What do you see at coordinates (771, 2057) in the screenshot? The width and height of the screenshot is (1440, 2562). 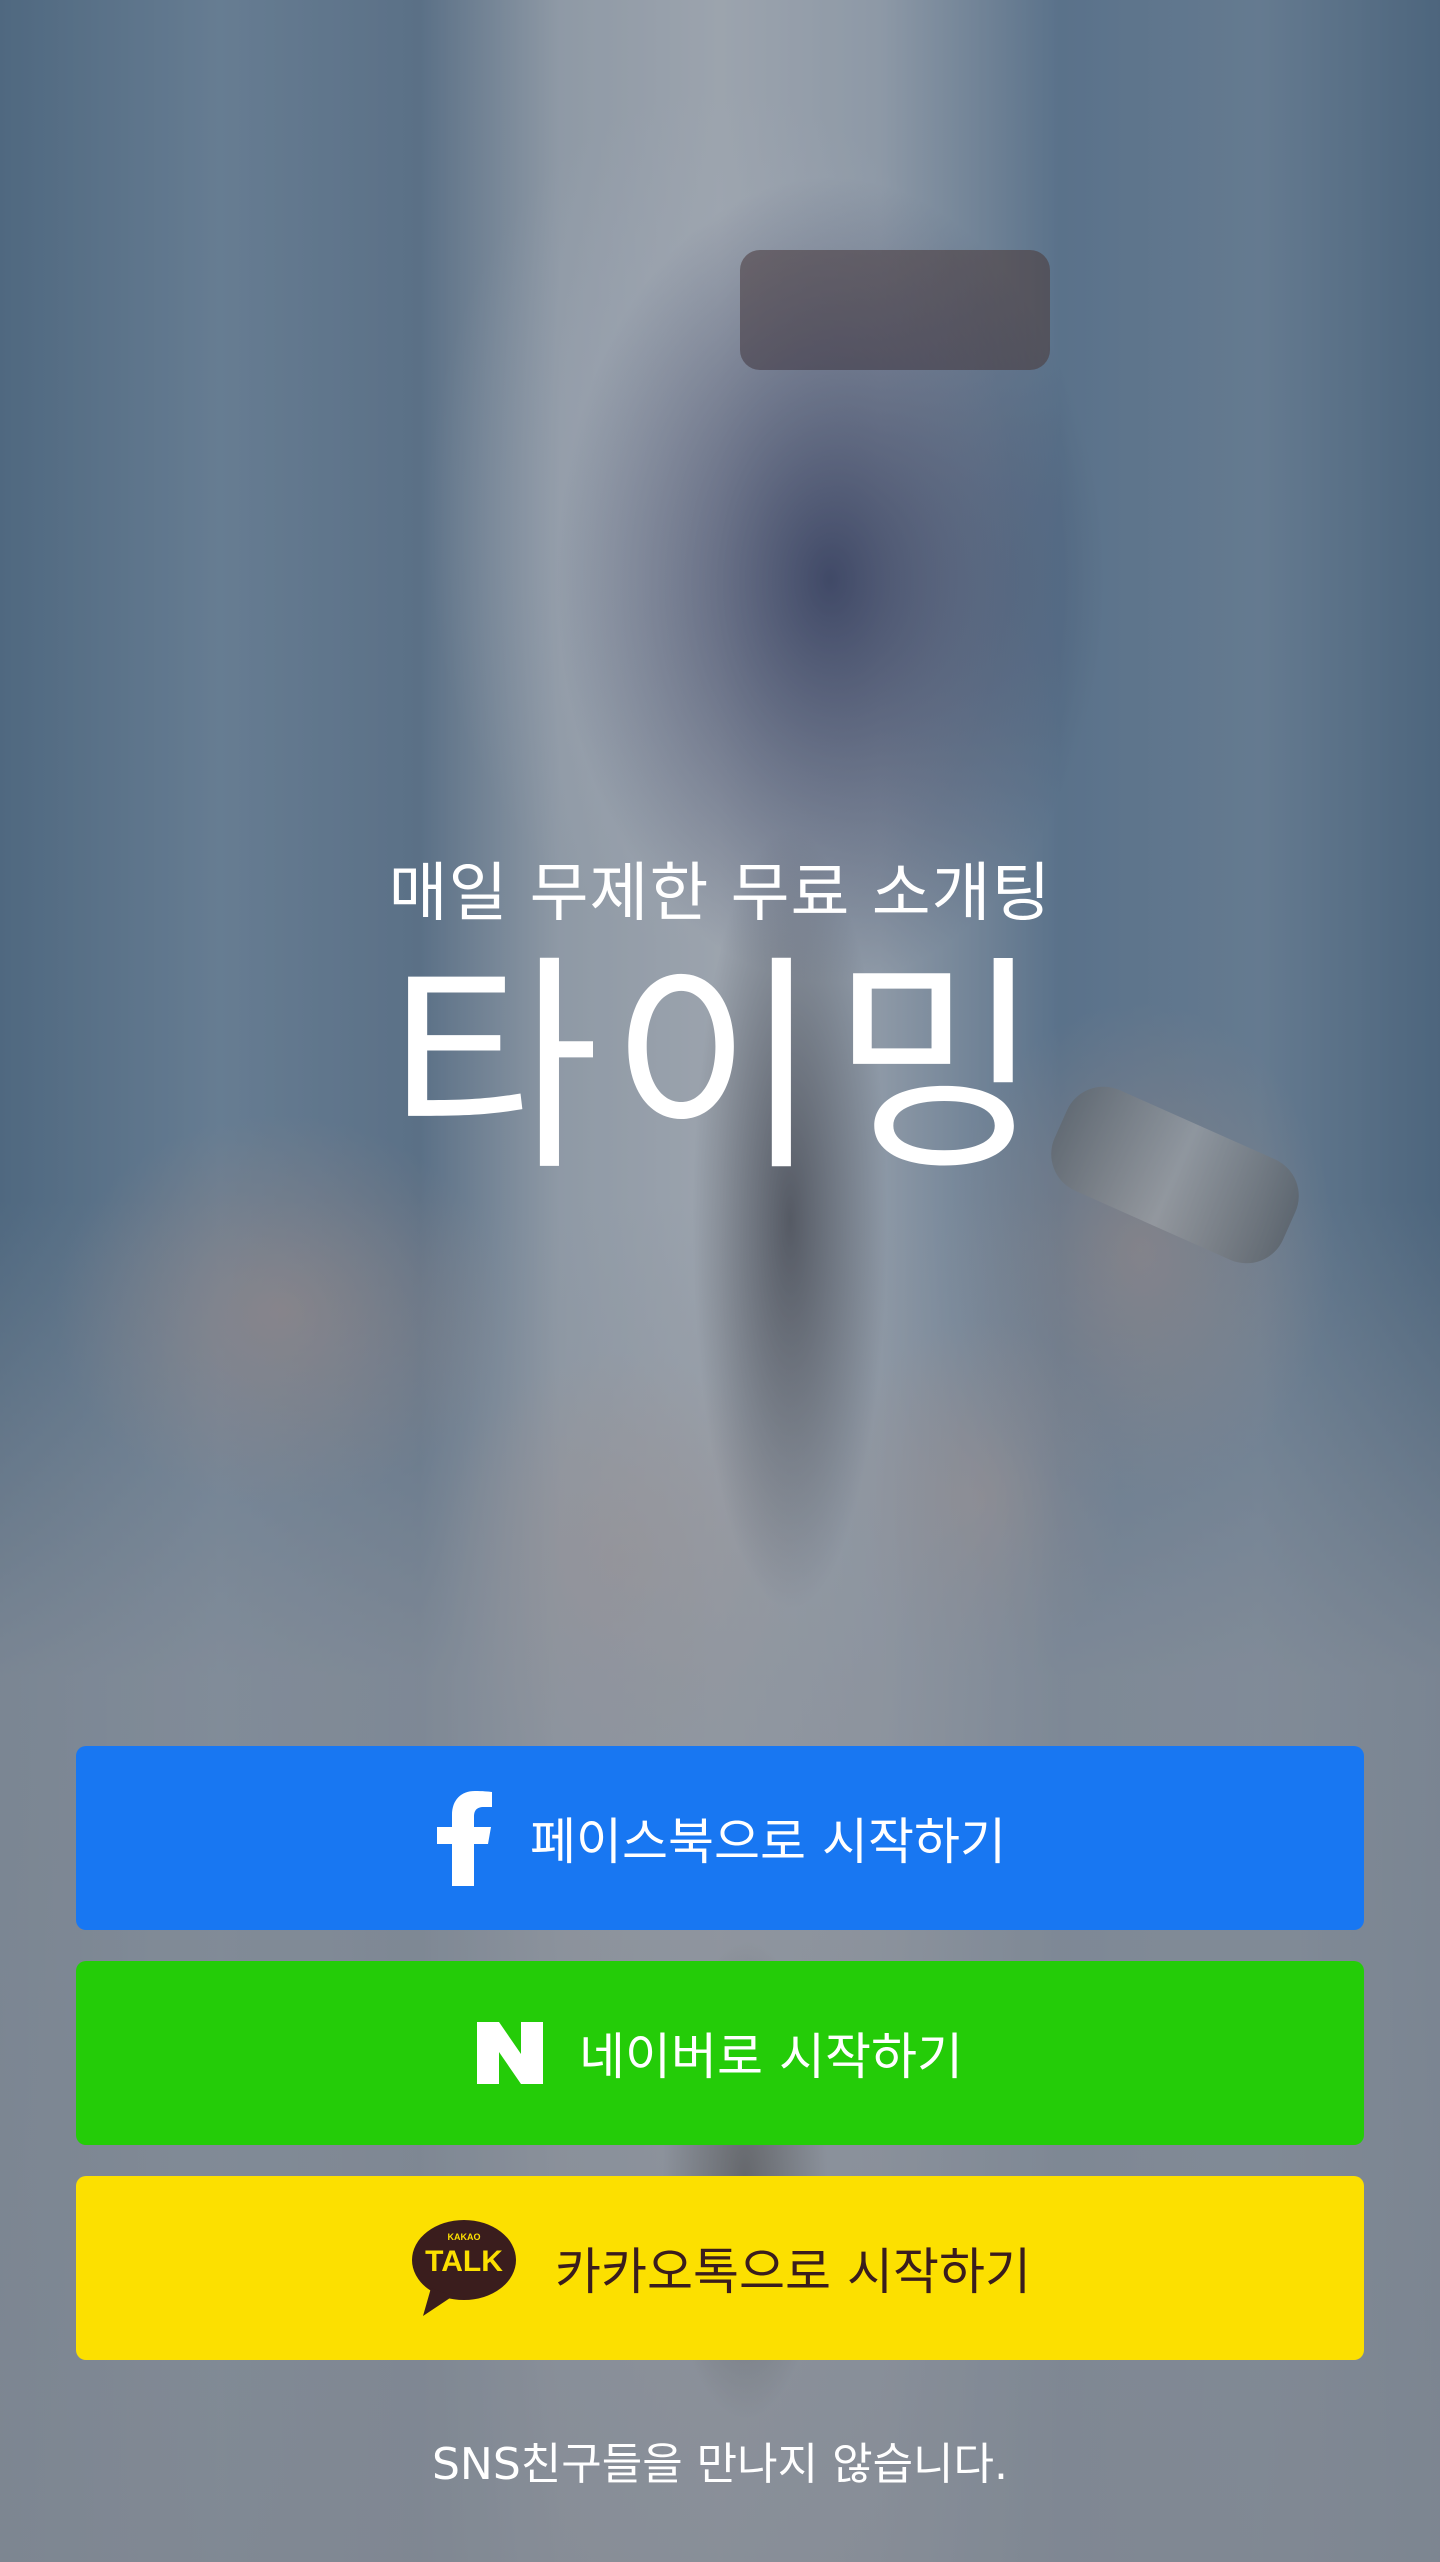 I see `naver-login-label: 네이버로 시작하기` at bounding box center [771, 2057].